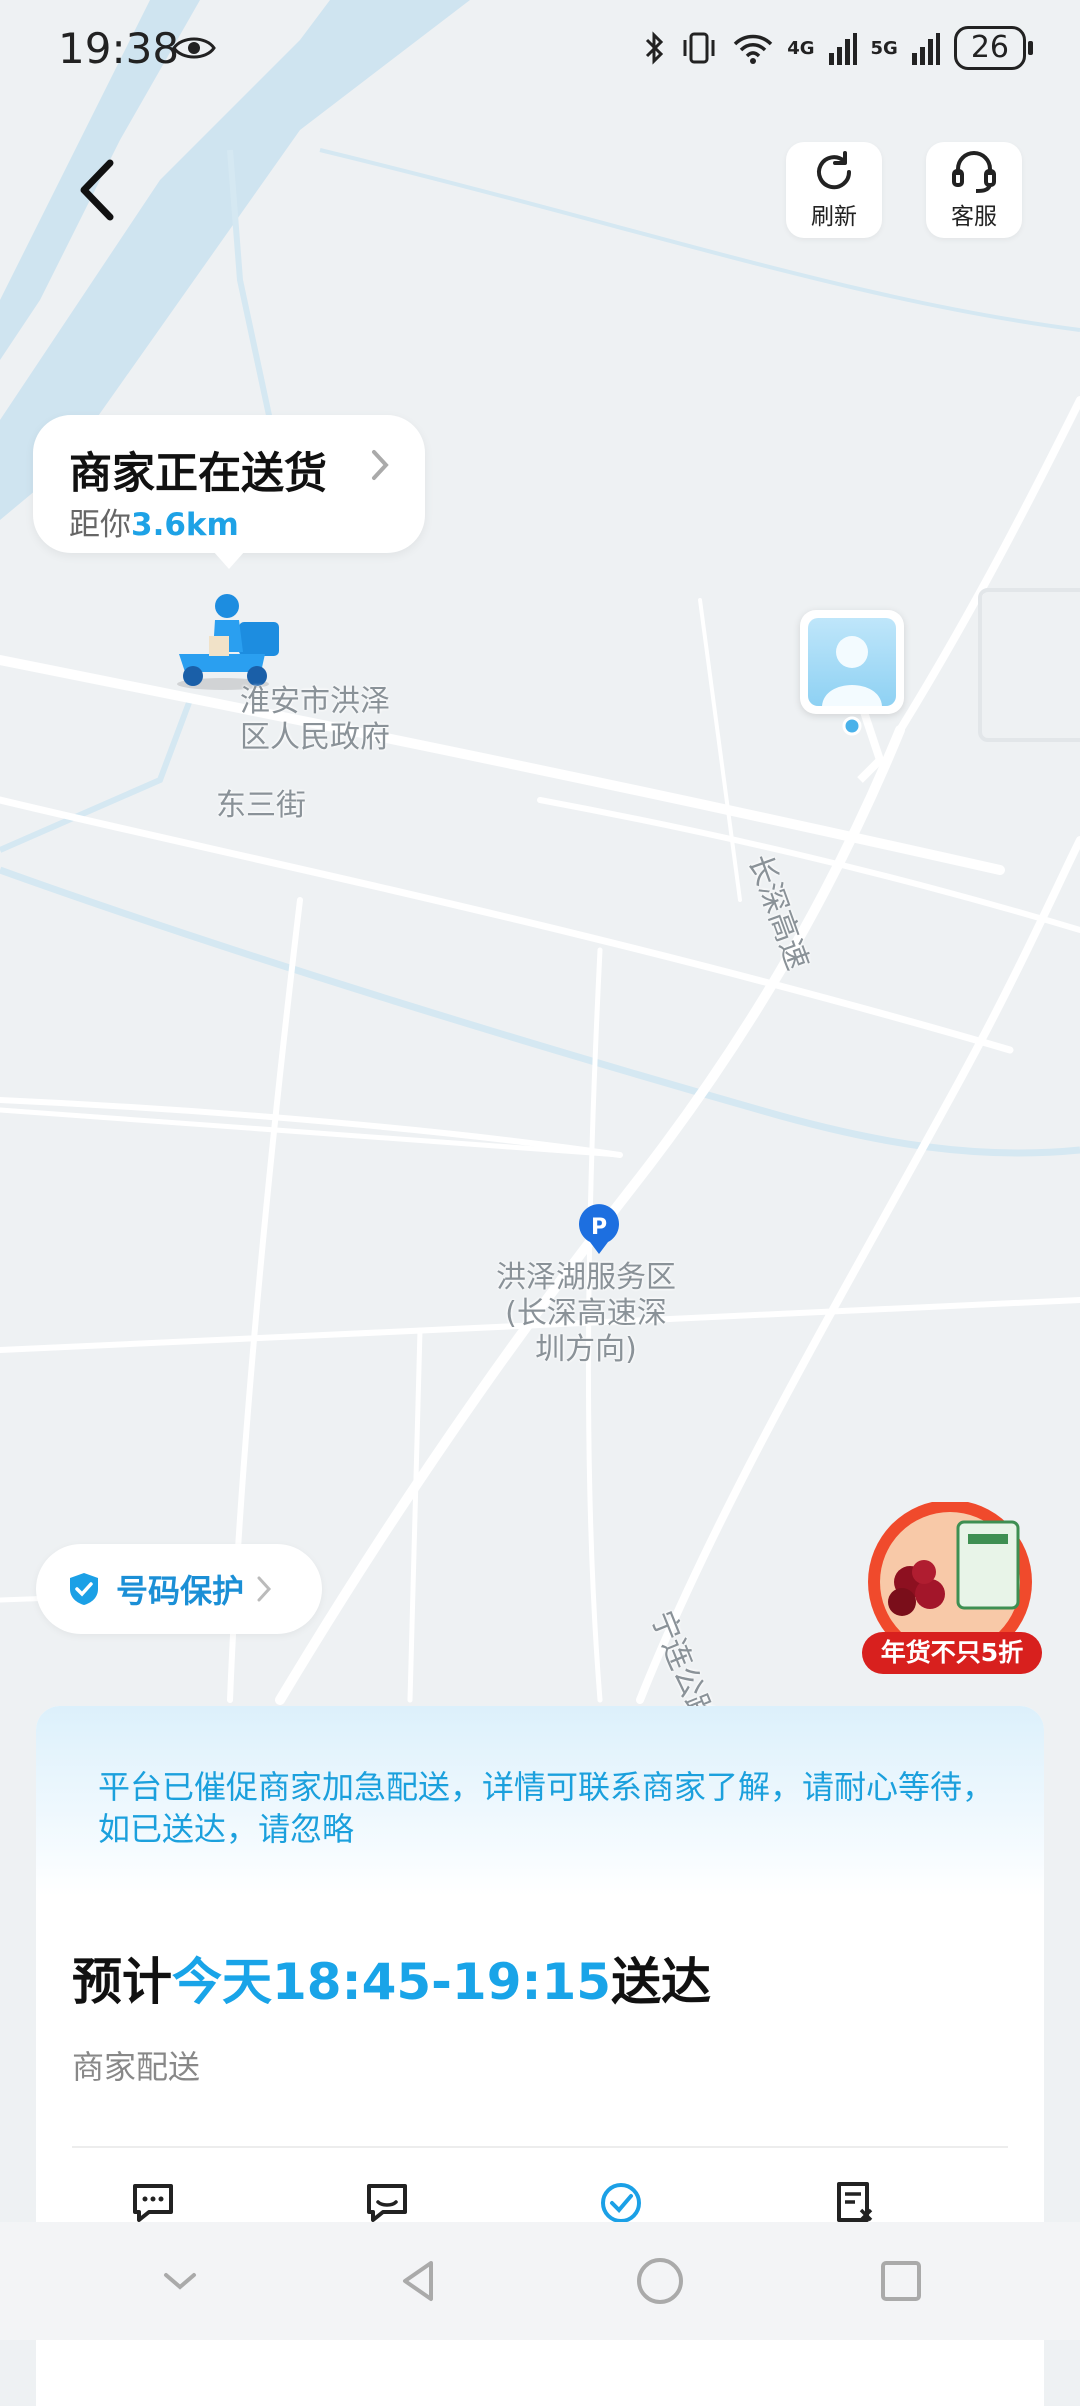 The height and width of the screenshot is (2406, 1080). I want to click on promo-badge: 年货不只5折, so click(951, 1589).